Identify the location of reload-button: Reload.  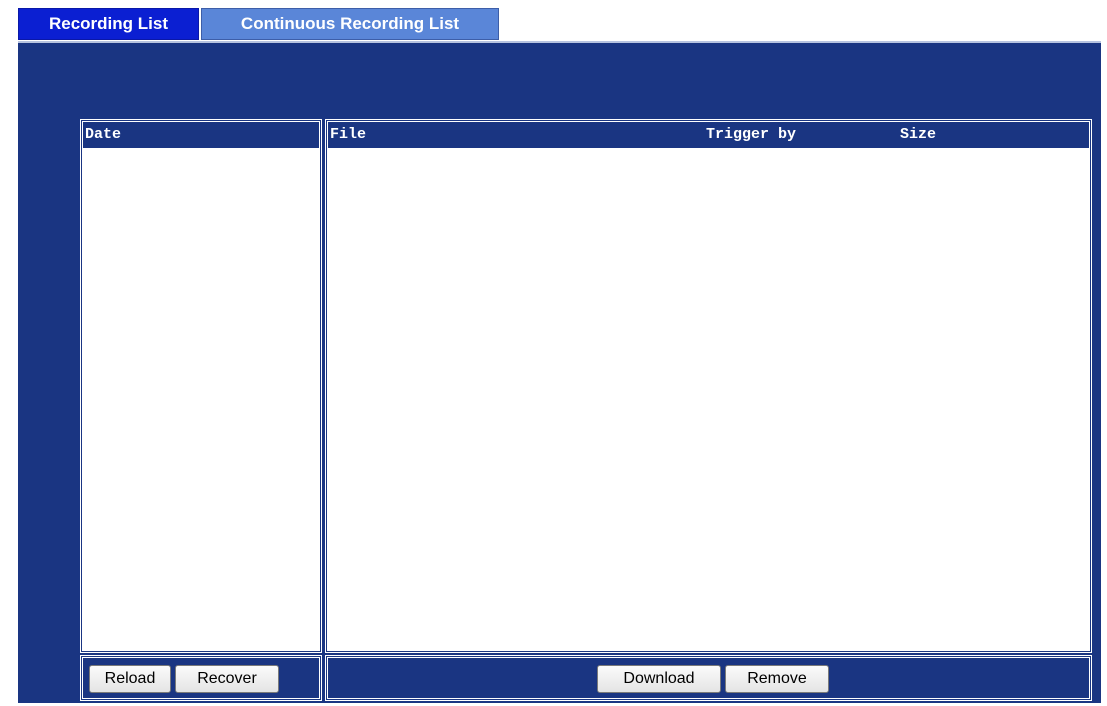
(130, 679).